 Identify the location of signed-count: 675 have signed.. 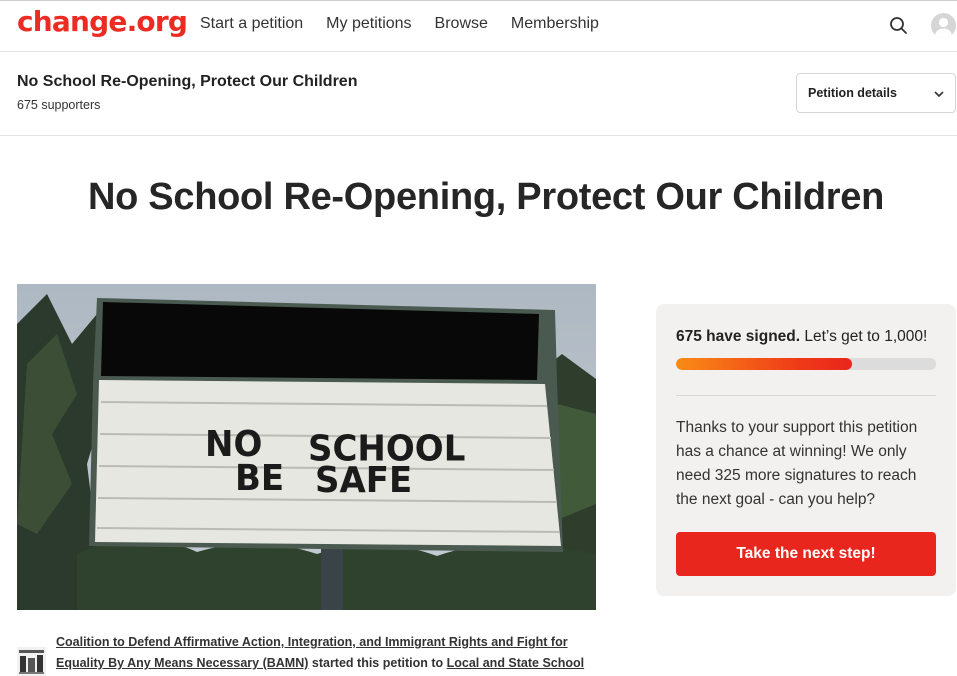
(738, 336).